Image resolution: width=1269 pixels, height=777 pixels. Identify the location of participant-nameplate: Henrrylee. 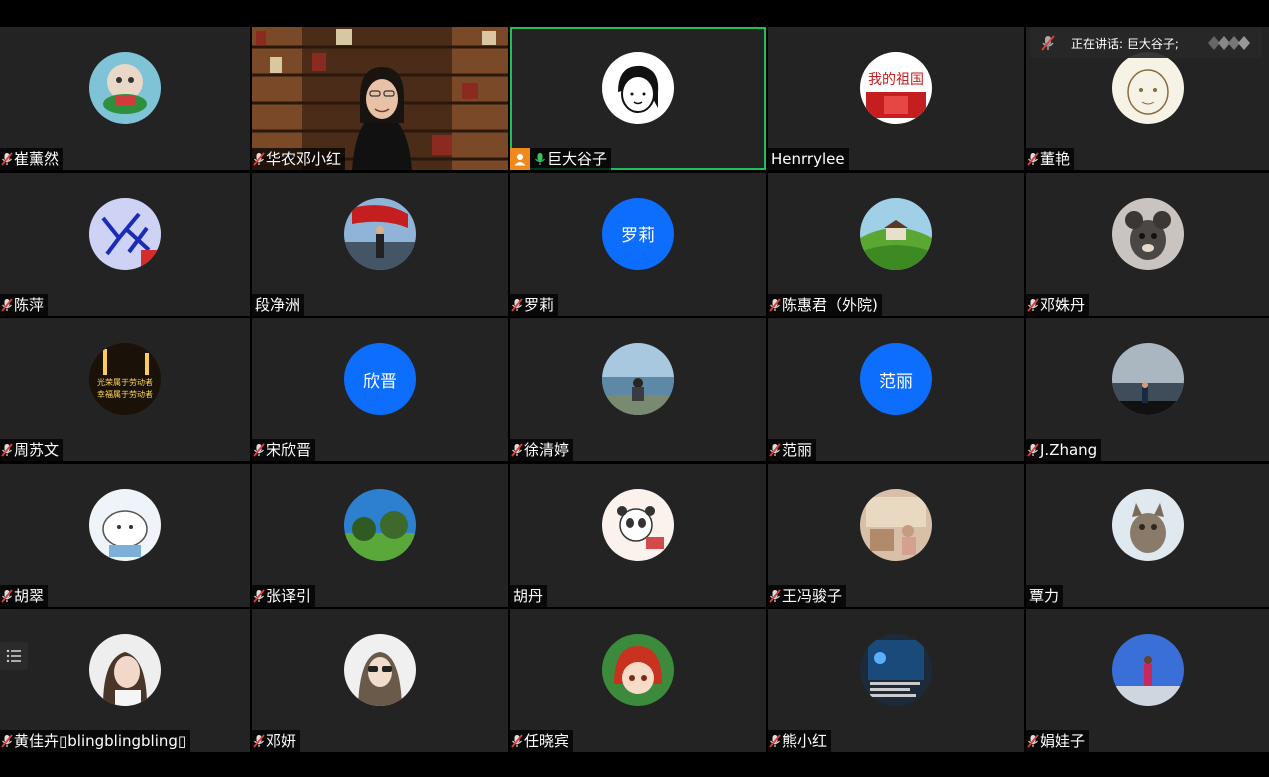
(808, 159).